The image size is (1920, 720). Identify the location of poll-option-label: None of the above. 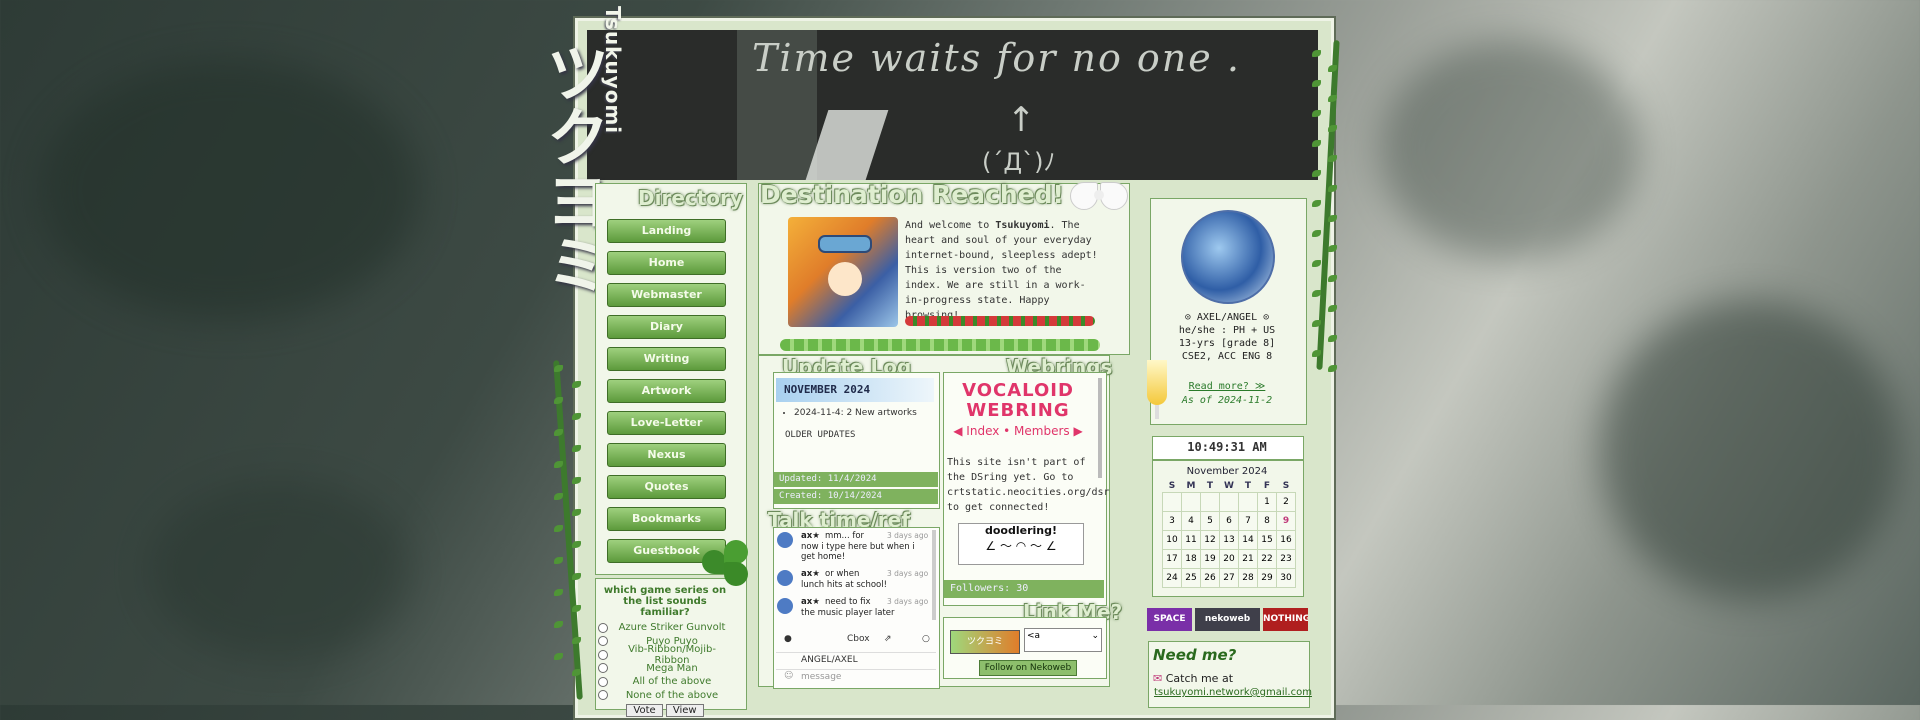
(672, 695).